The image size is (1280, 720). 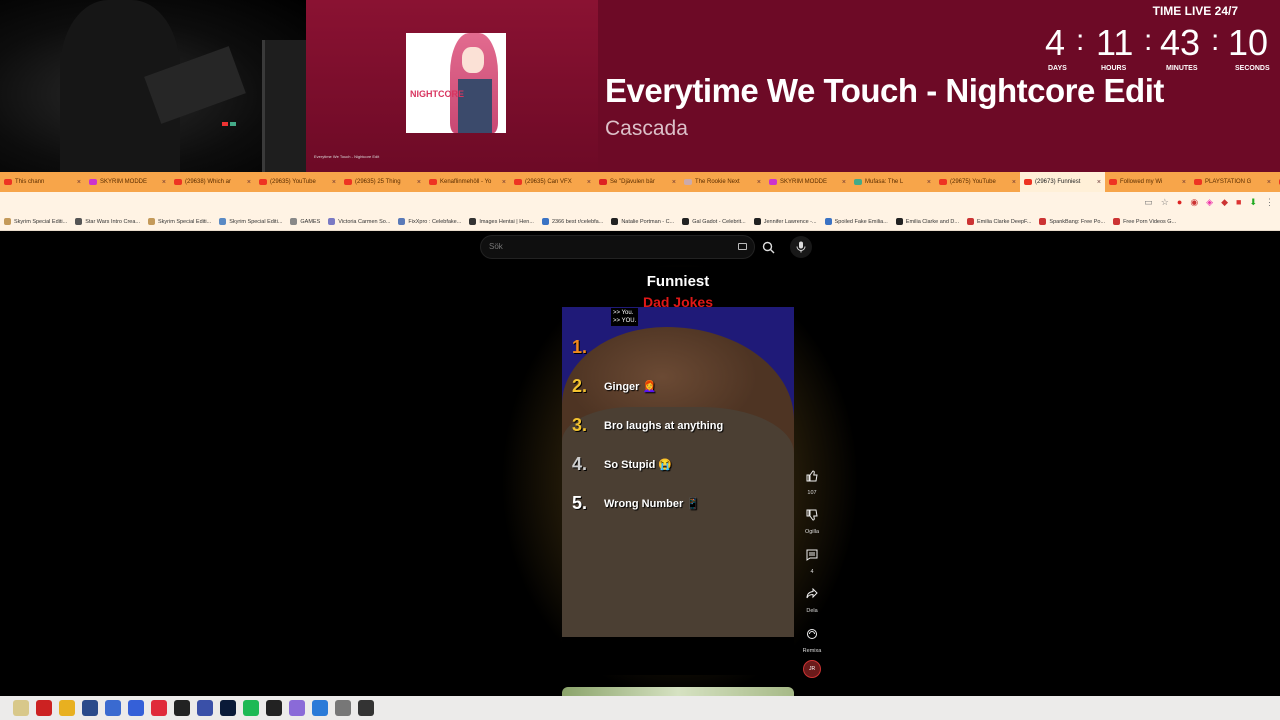 I want to click on browser-tab: Kenaflinmehöll - Yo ×, so click(x=467, y=182).